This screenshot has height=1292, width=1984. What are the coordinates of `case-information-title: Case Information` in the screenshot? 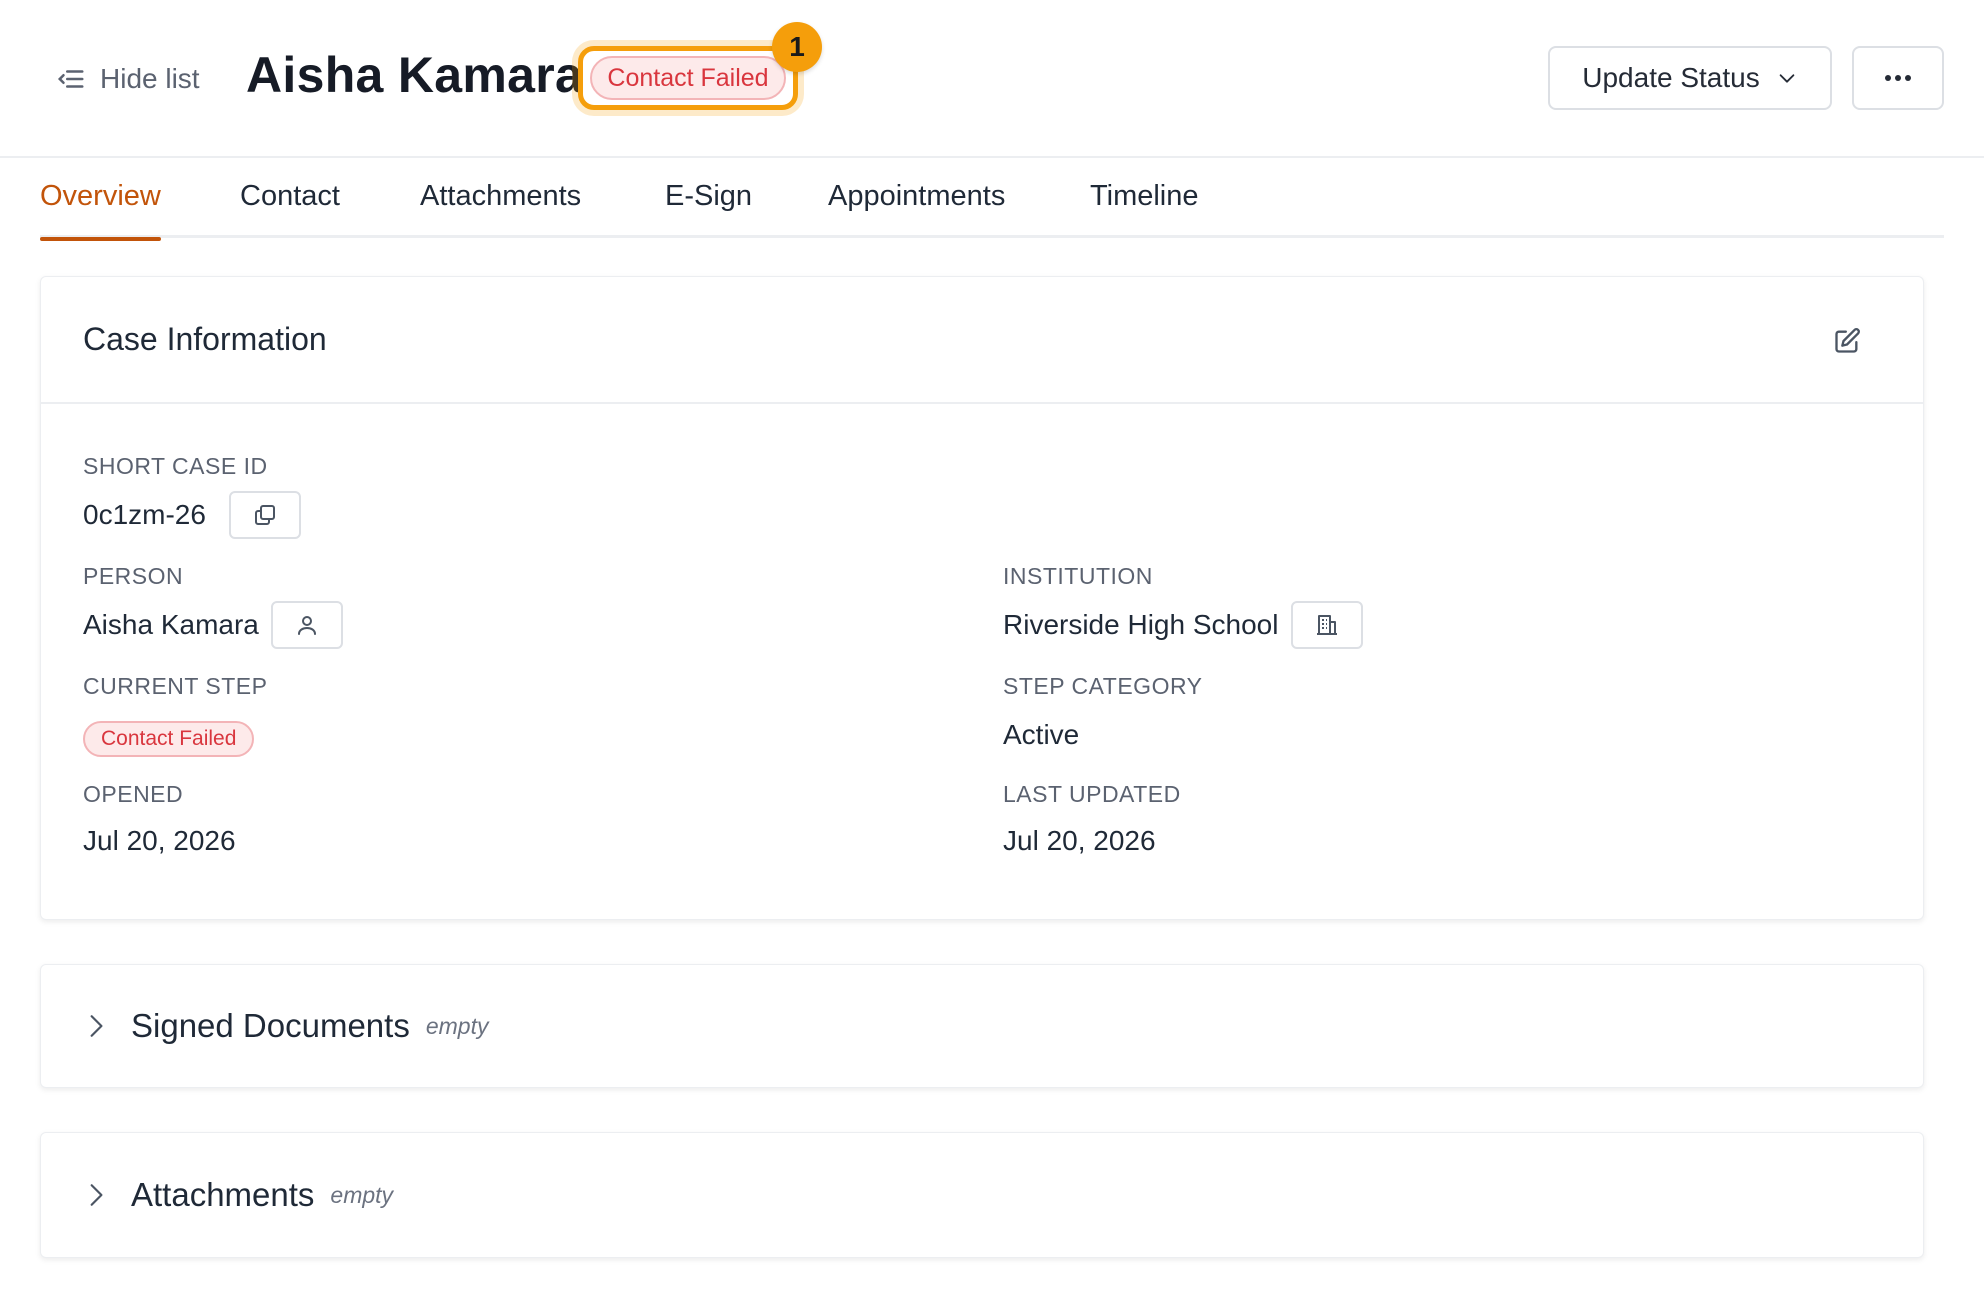 It's located at (205, 339).